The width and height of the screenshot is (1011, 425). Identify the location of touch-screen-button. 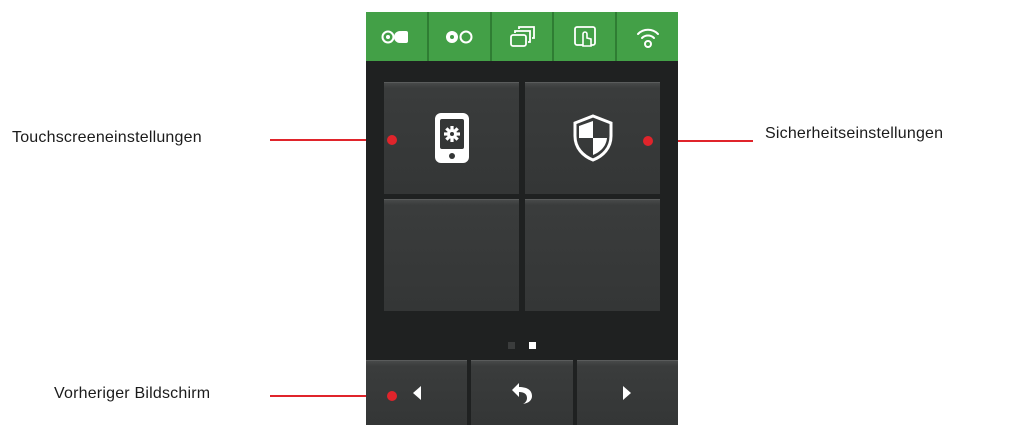
(586, 36).